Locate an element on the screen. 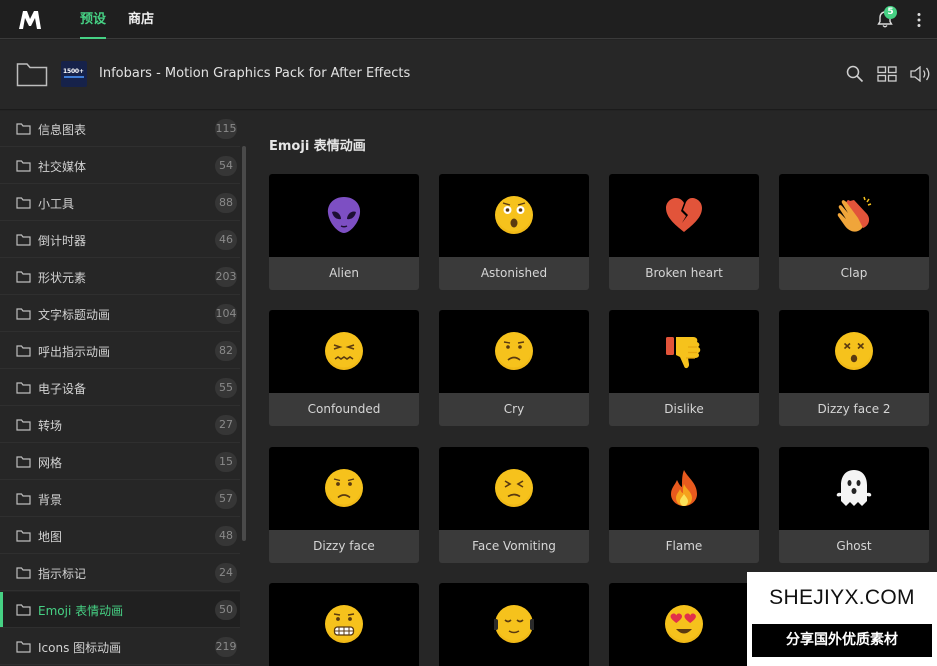  preset-name: Ghost is located at coordinates (854, 546).